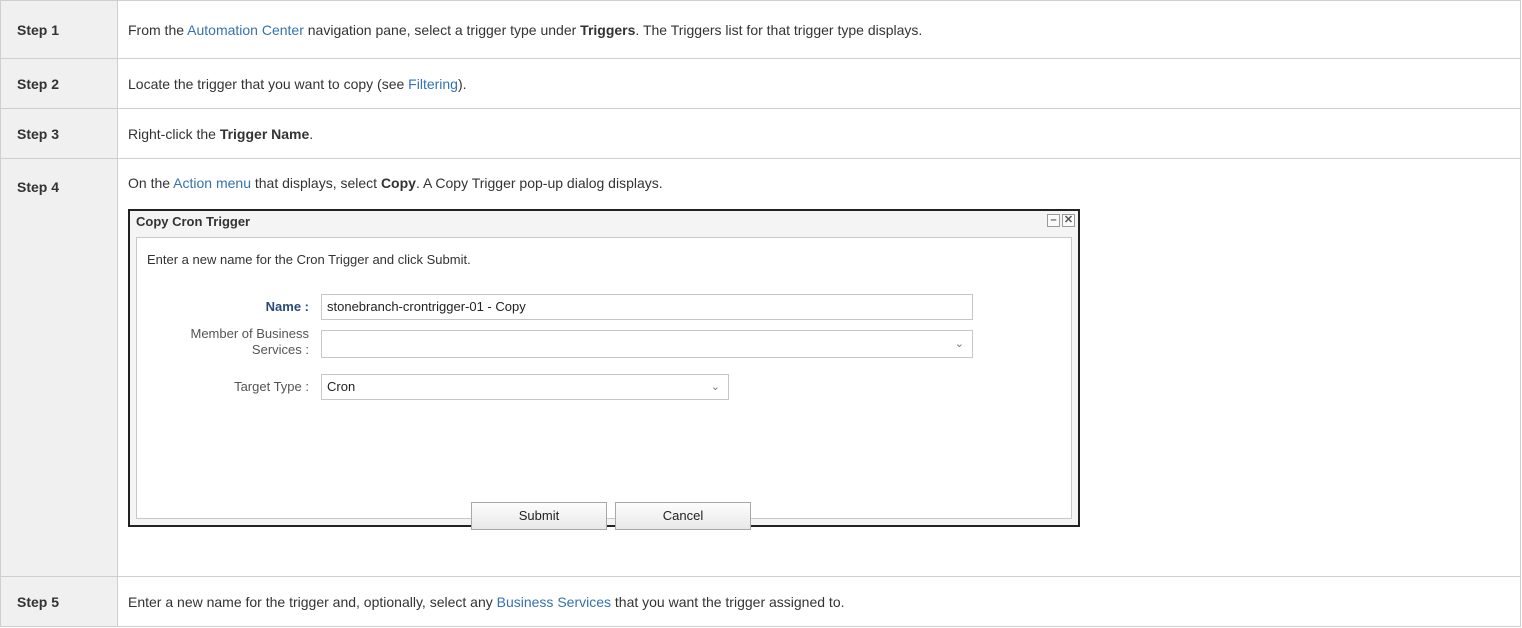 The image size is (1522, 628). Describe the element at coordinates (728, 601) in the screenshot. I see `step-text: that you want the trigger assigned to.` at that location.